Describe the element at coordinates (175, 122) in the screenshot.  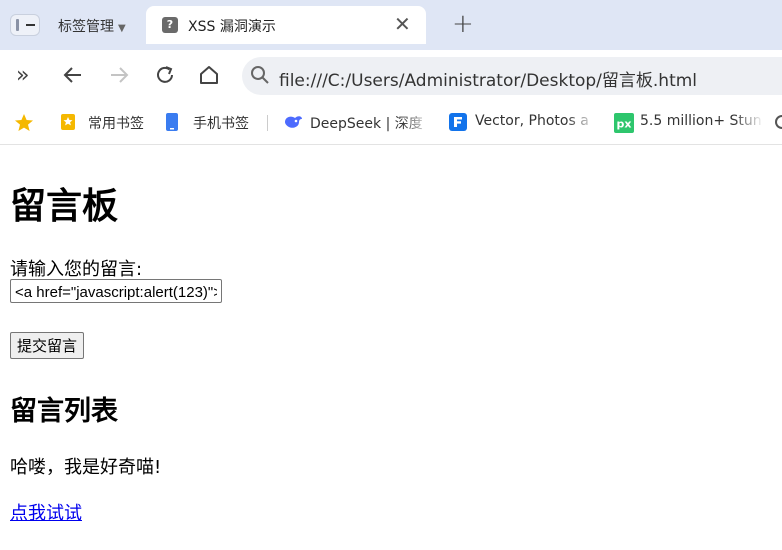
I see `mobile-icon` at that location.